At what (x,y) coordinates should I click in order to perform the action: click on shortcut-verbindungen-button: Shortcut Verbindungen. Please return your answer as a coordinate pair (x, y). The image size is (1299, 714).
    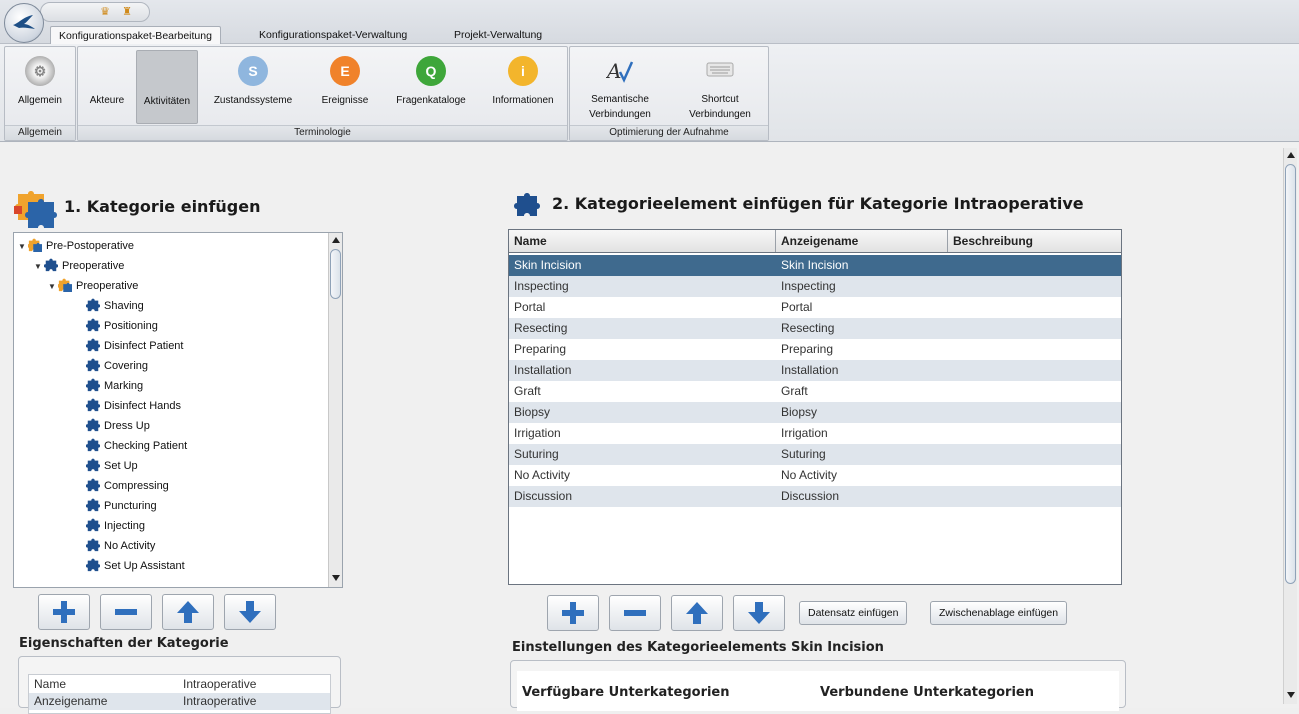
    Looking at the image, I should click on (720, 87).